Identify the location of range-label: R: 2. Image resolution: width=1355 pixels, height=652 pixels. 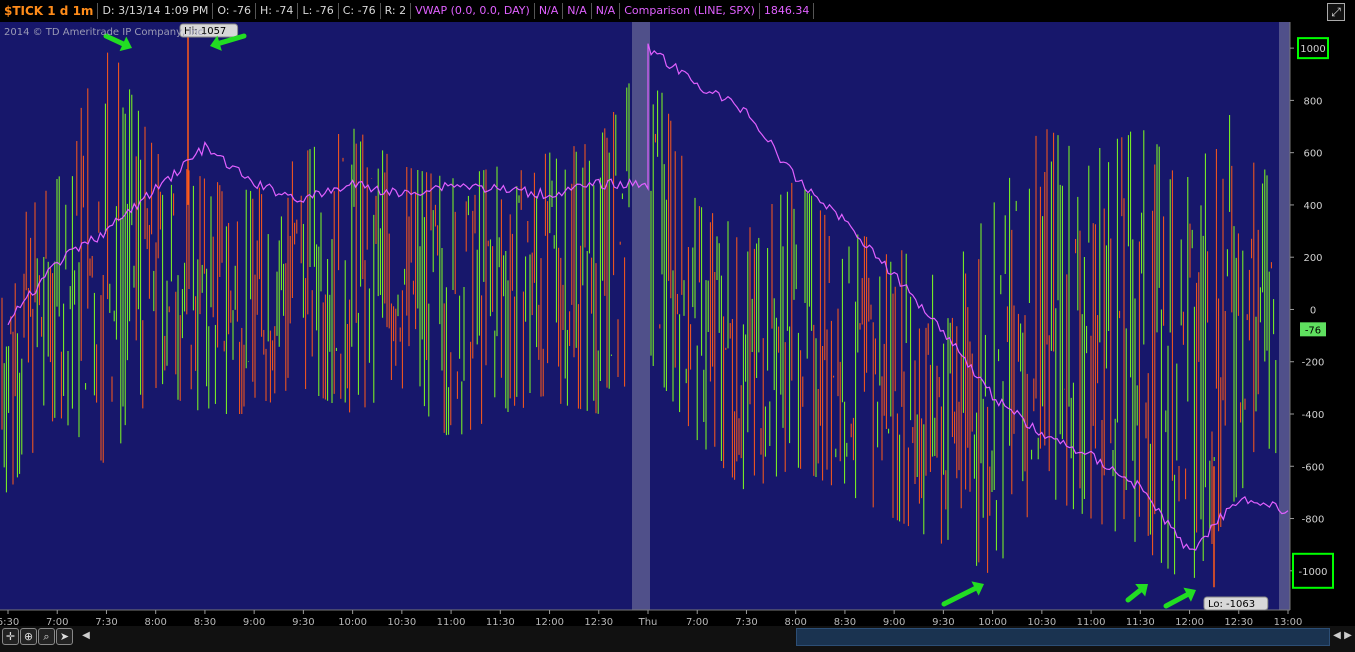
(396, 11).